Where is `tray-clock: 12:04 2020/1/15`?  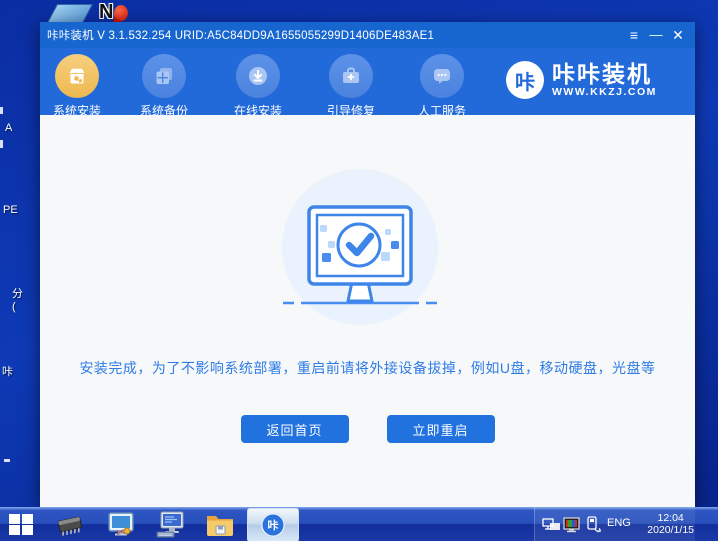
tray-clock: 12:04 2020/1/15 is located at coordinates (670, 524).